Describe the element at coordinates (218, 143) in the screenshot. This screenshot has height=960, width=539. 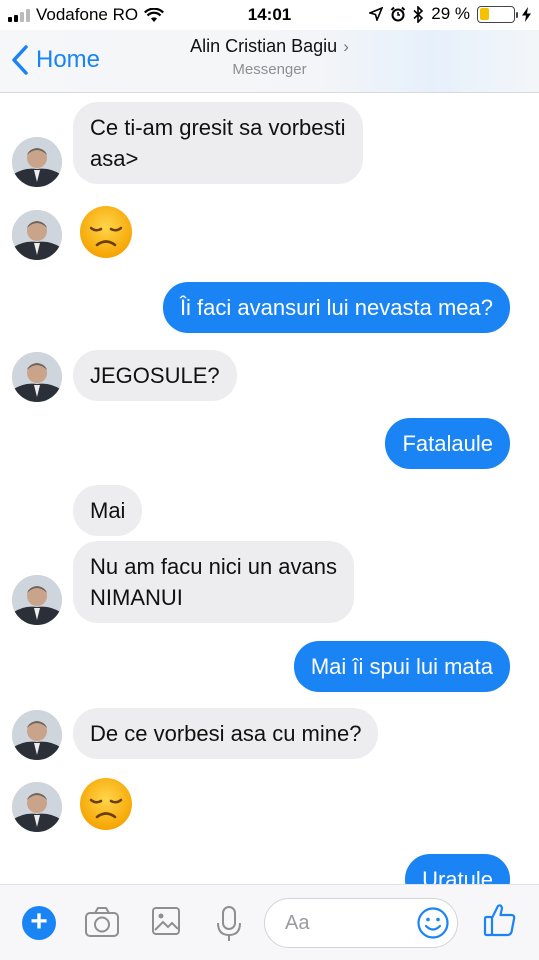
I see `incoming-message: Ce ti-am gresit sa vorbesti asa>` at that location.